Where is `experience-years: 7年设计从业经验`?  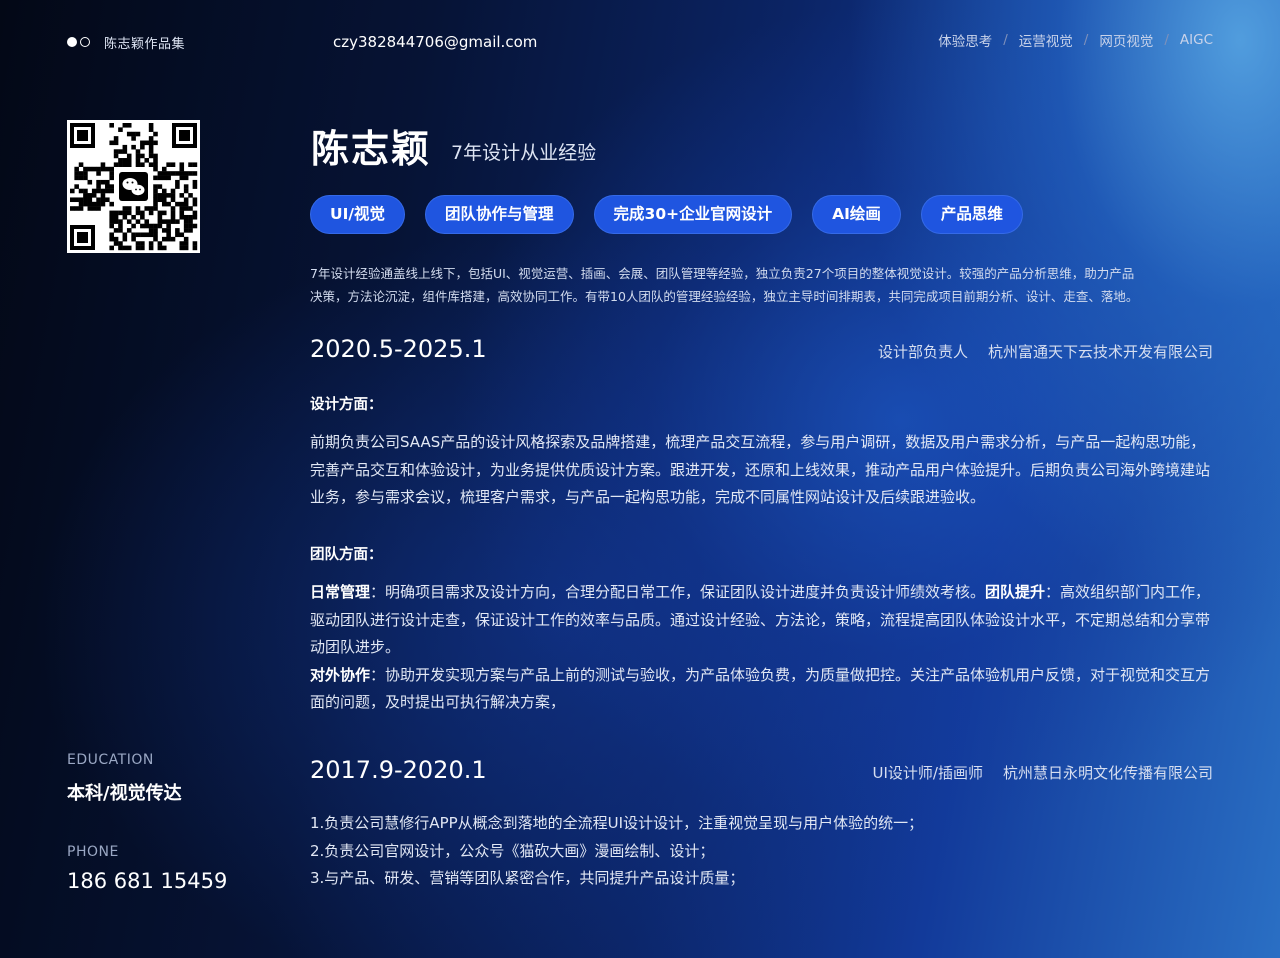 experience-years: 7年设计从业经验 is located at coordinates (524, 153).